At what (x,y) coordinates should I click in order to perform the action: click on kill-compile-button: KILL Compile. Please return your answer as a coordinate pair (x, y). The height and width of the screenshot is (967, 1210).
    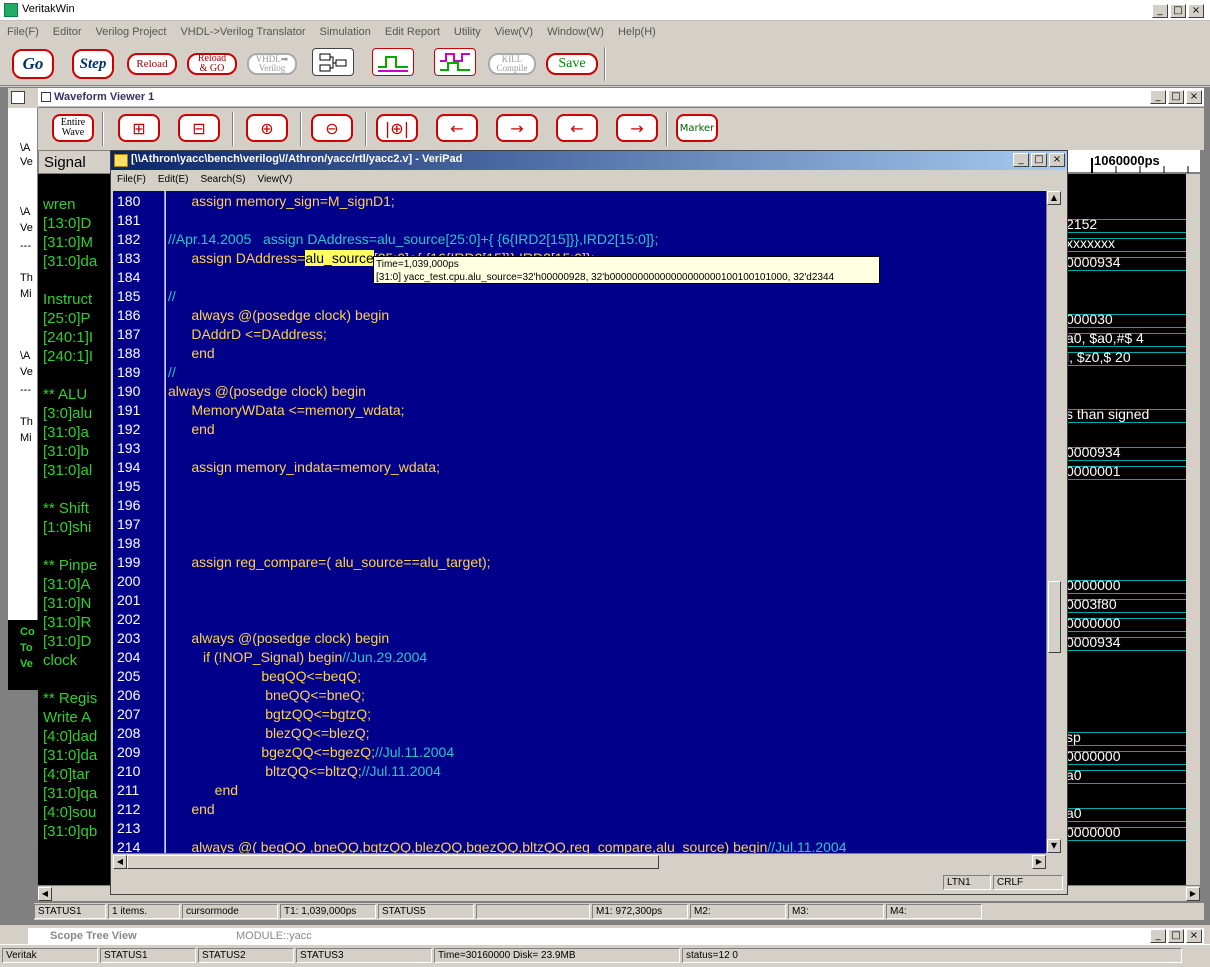
    Looking at the image, I should click on (512, 64).